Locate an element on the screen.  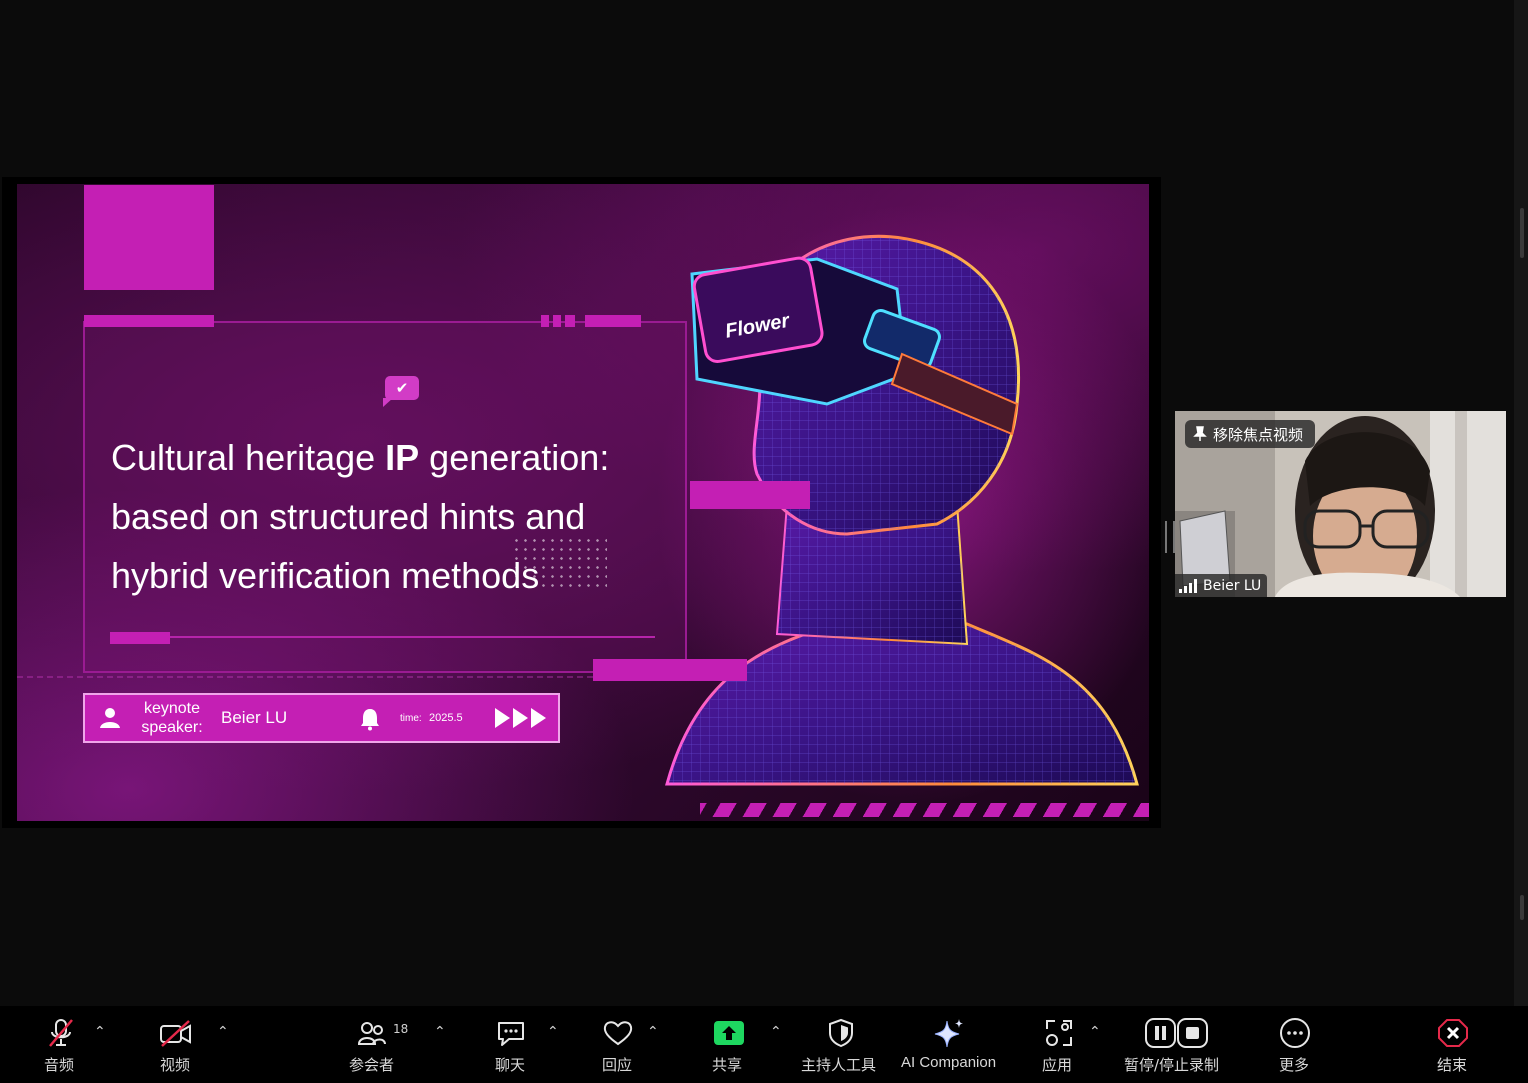
time-value: 2025.5 is located at coordinates (446, 718).